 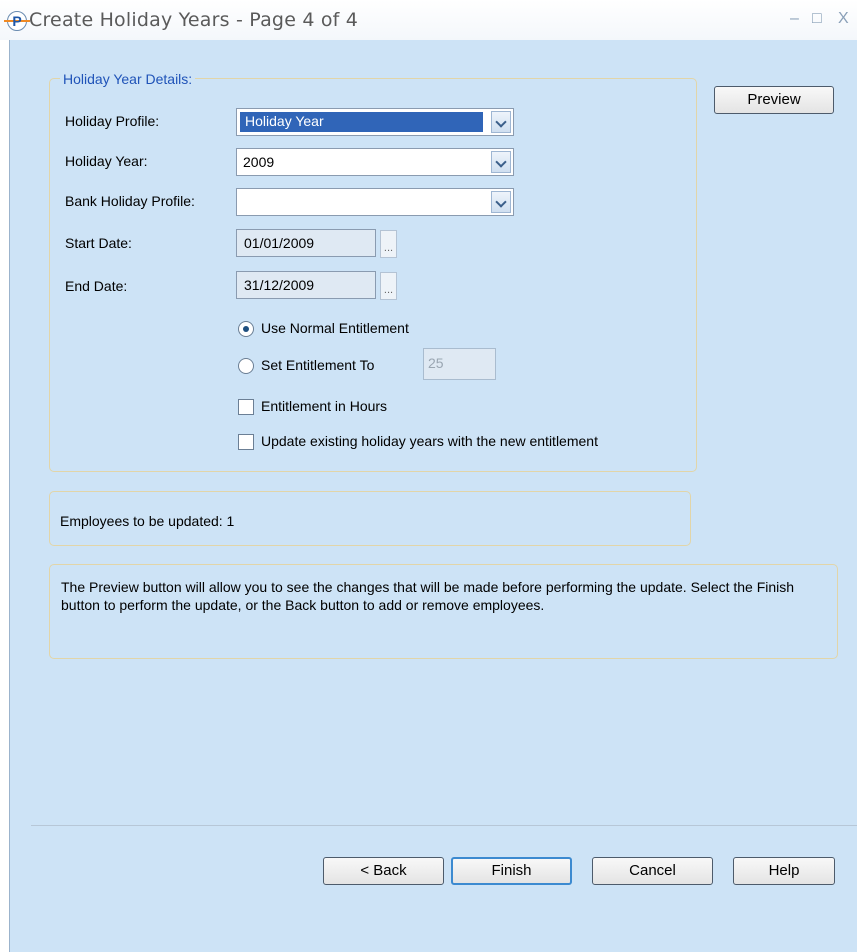 What do you see at coordinates (383, 871) in the screenshot?
I see `back-button: < Back` at bounding box center [383, 871].